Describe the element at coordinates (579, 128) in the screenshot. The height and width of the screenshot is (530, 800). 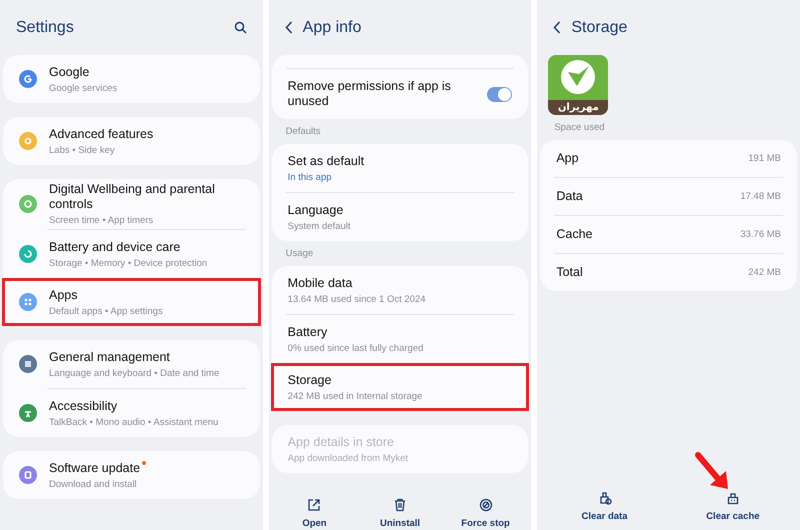
I see `section-label: Space used` at that location.